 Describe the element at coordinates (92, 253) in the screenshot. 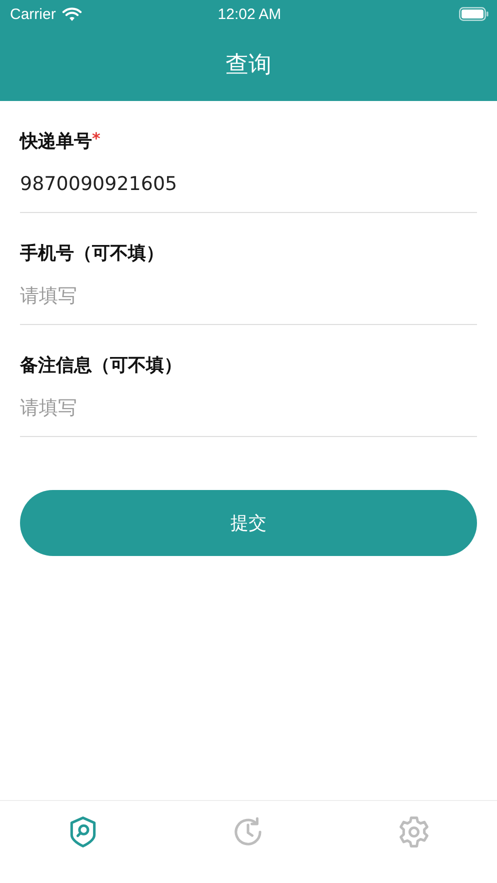

I see `field-label: 手机号（可不填）` at that location.